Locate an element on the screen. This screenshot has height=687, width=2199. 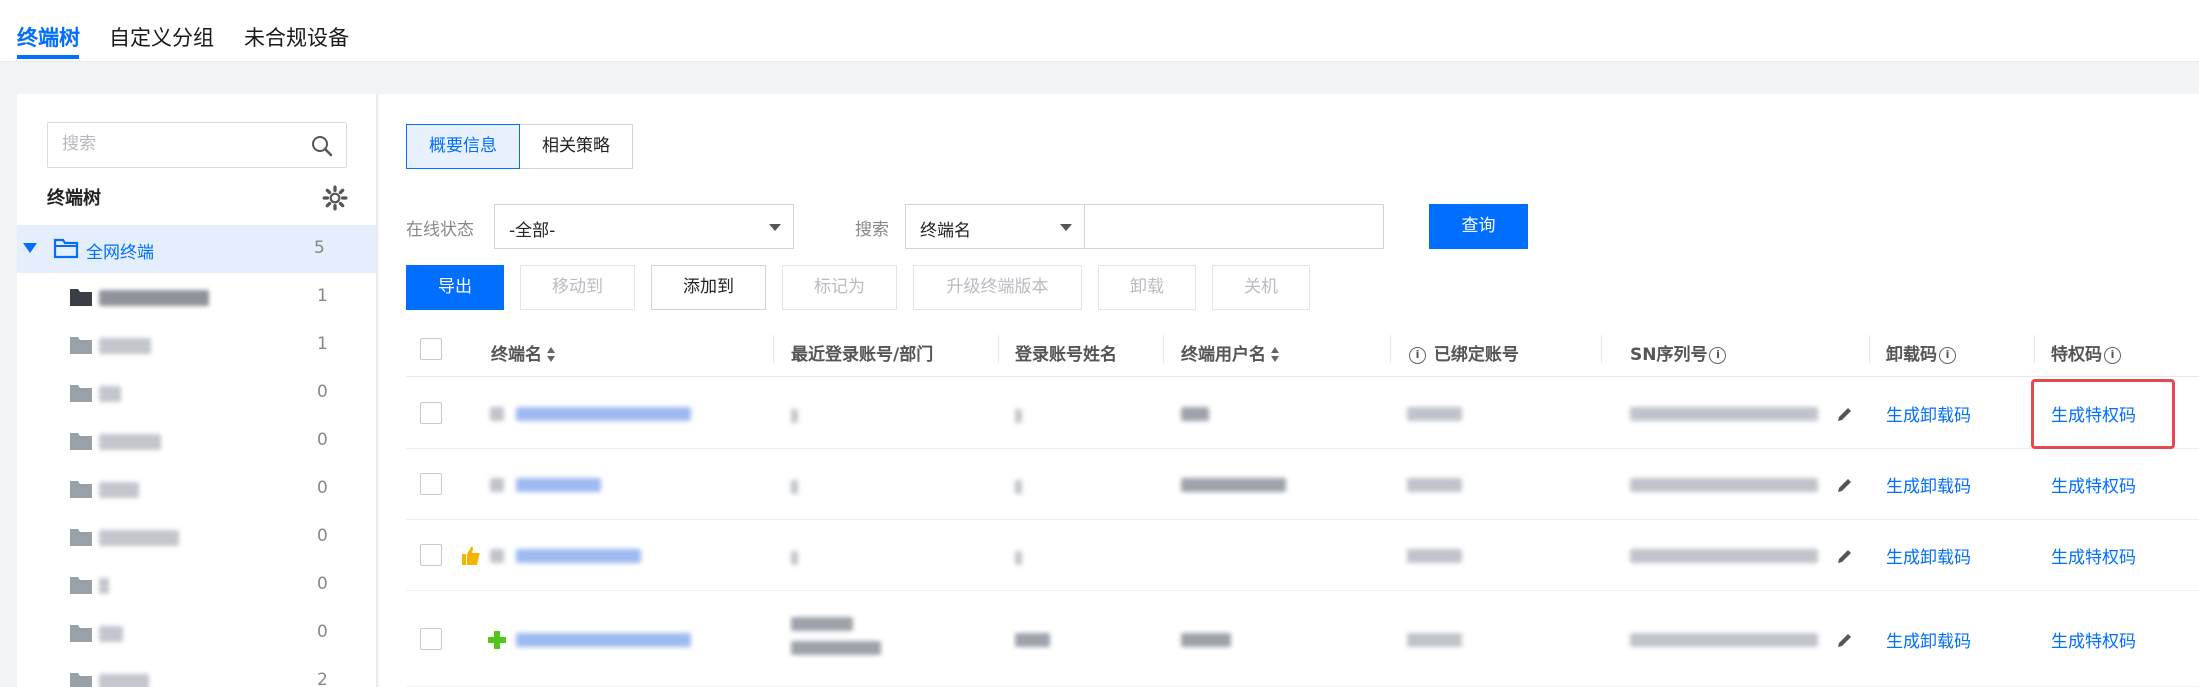
tree-node-count: 5 is located at coordinates (319, 248).